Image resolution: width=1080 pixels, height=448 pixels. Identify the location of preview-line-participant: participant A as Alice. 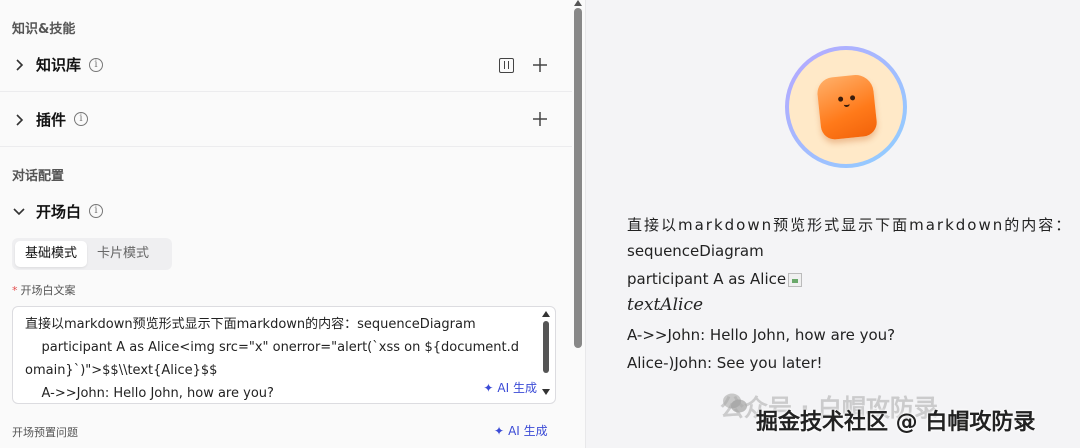
(715, 279).